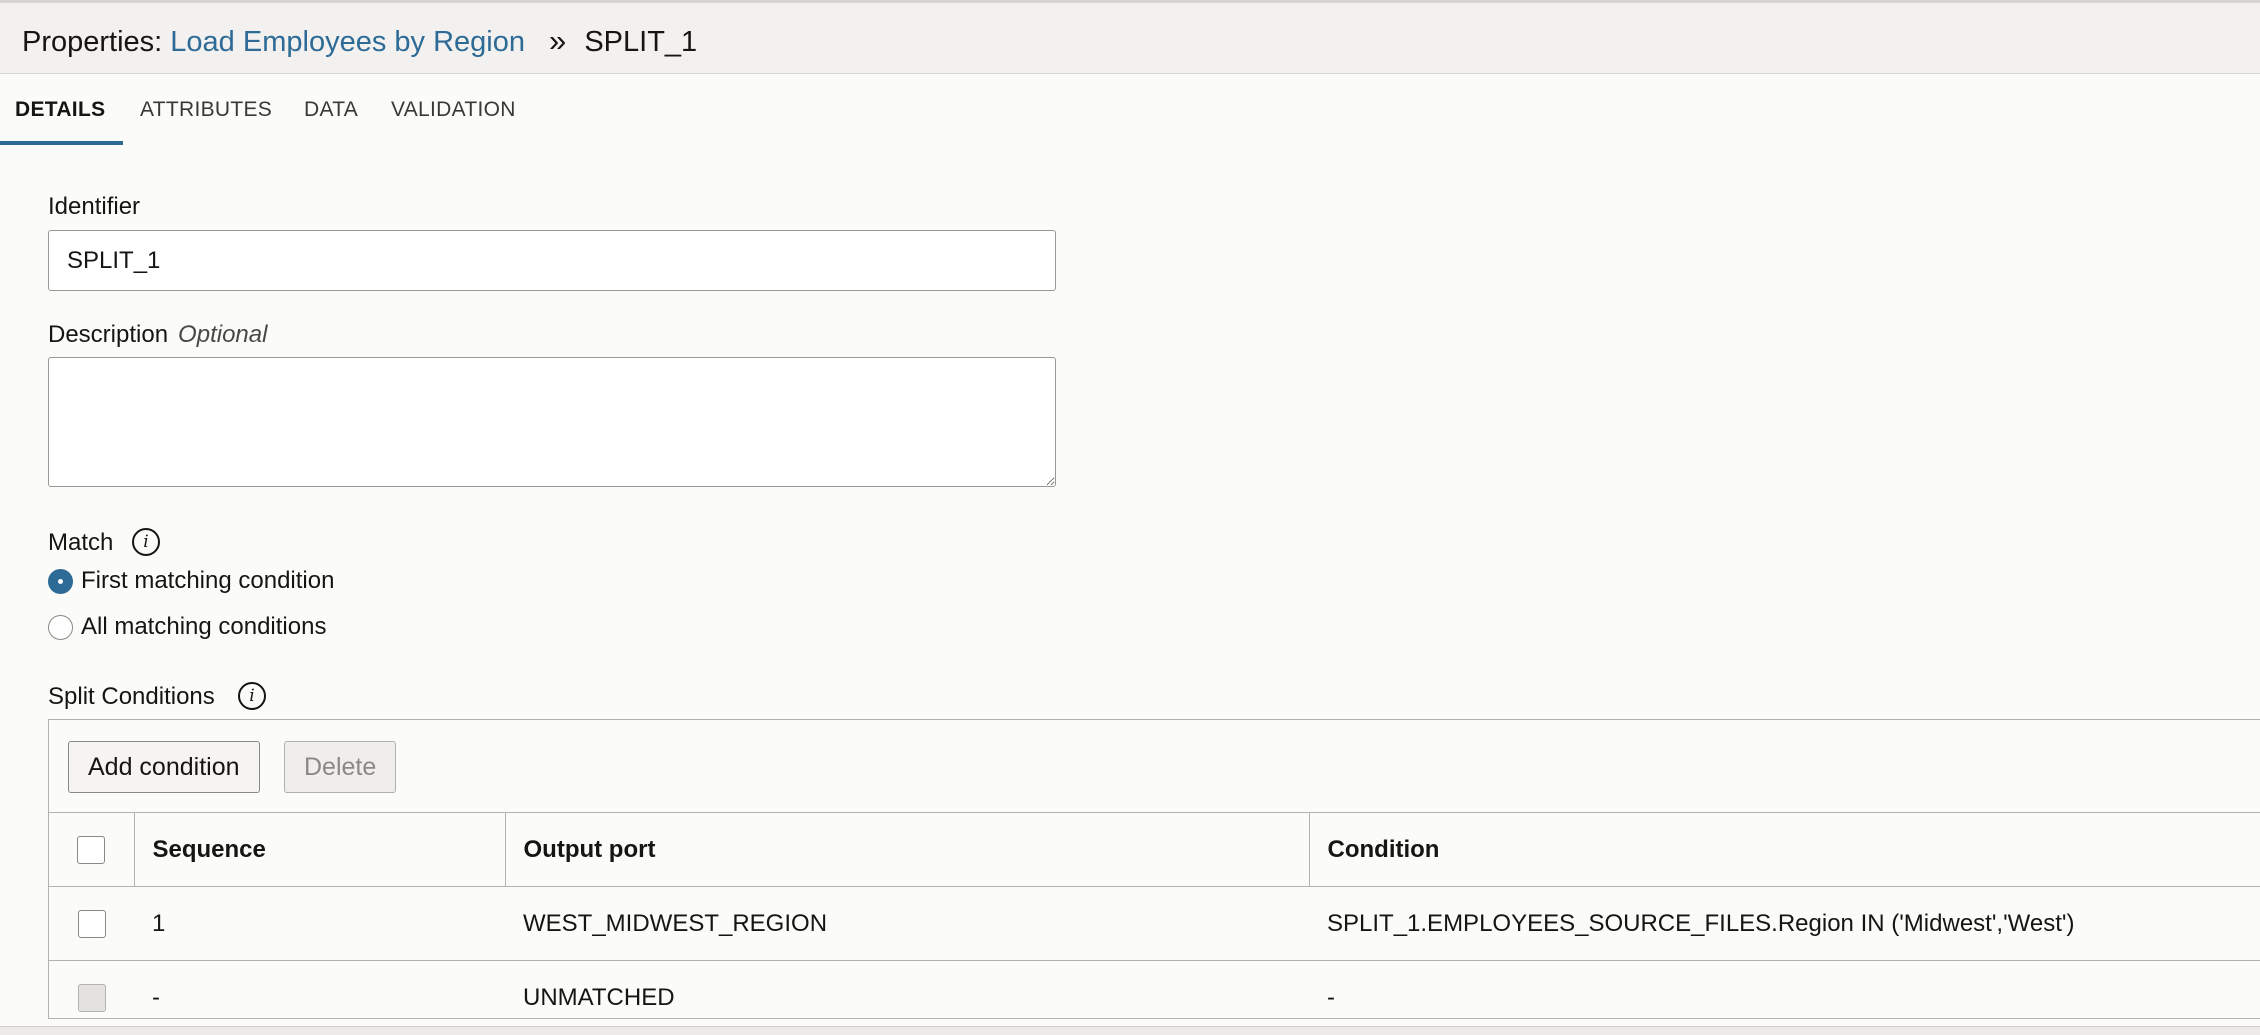 Image resolution: width=2260 pixels, height=1035 pixels. I want to click on add-condition-button: Add condition, so click(164, 767).